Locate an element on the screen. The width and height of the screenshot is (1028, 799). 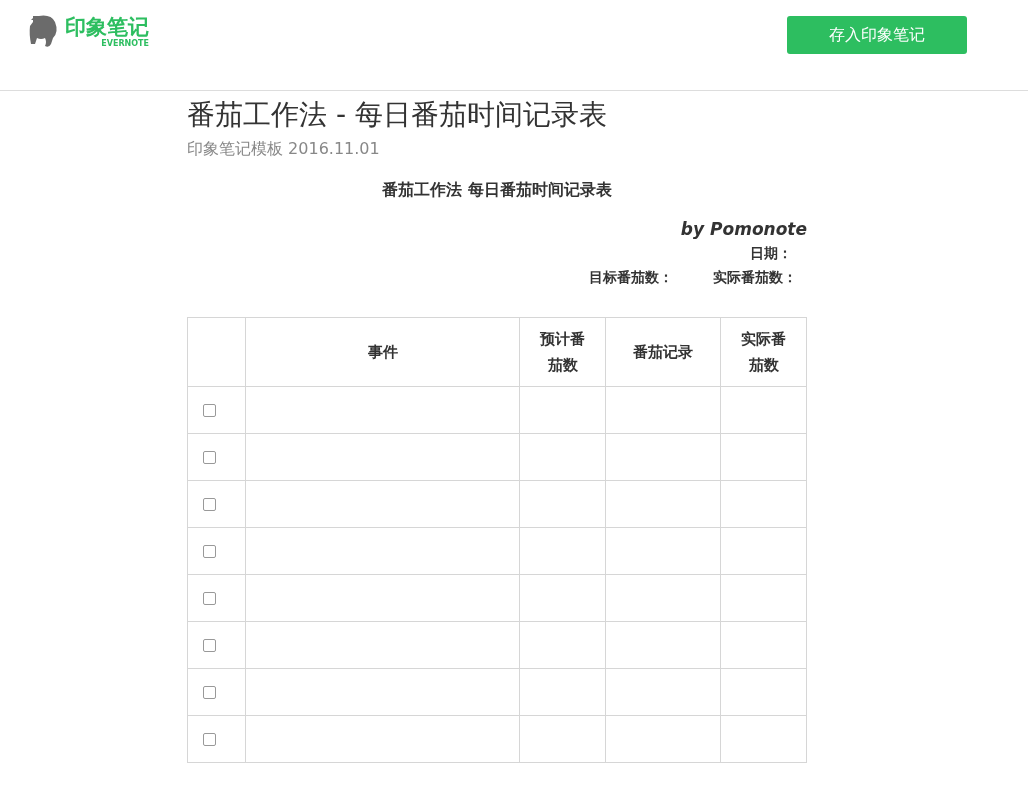
column-header: 事件 is located at coordinates (382, 352).